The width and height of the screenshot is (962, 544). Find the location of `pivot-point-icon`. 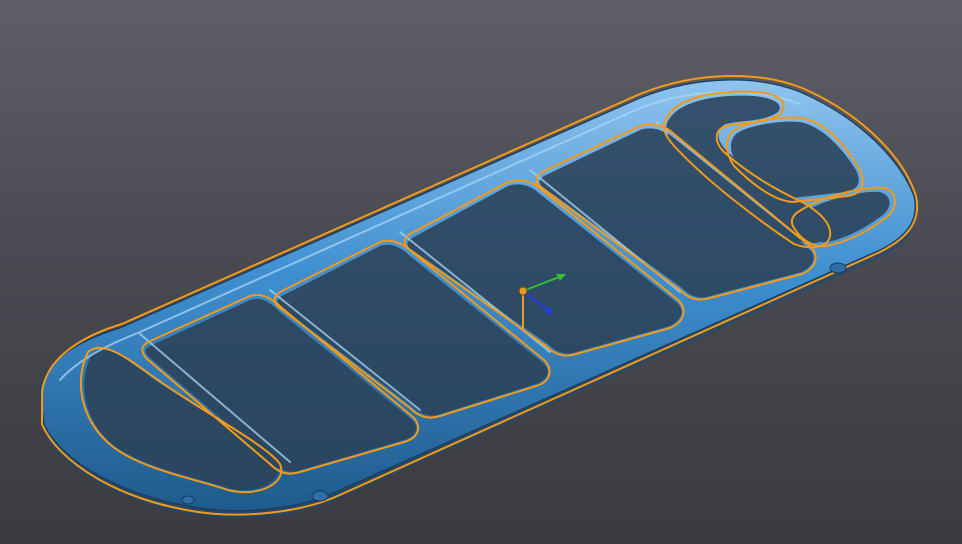

pivot-point-icon is located at coordinates (523, 291).